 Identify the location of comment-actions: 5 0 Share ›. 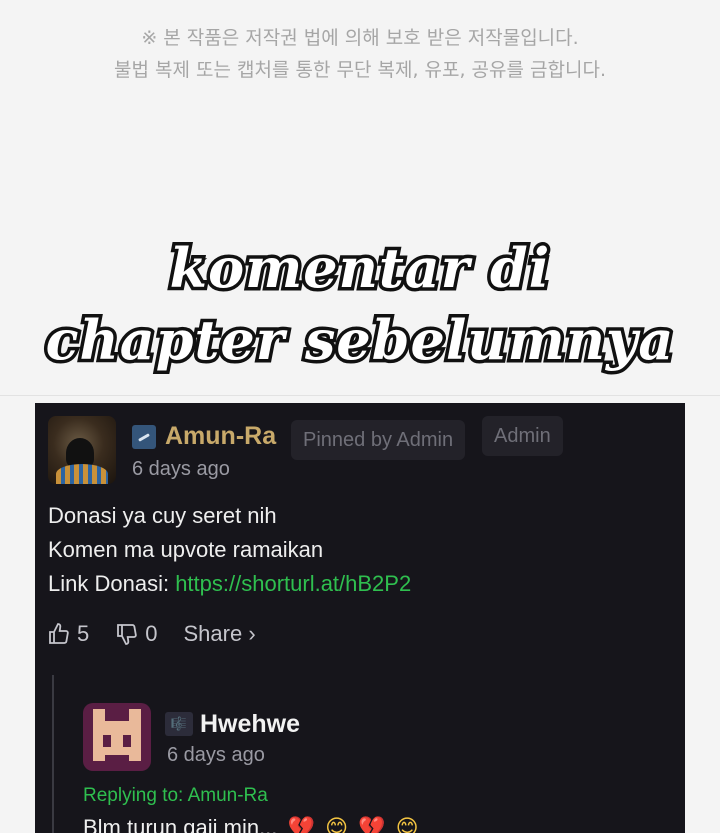
(164, 634).